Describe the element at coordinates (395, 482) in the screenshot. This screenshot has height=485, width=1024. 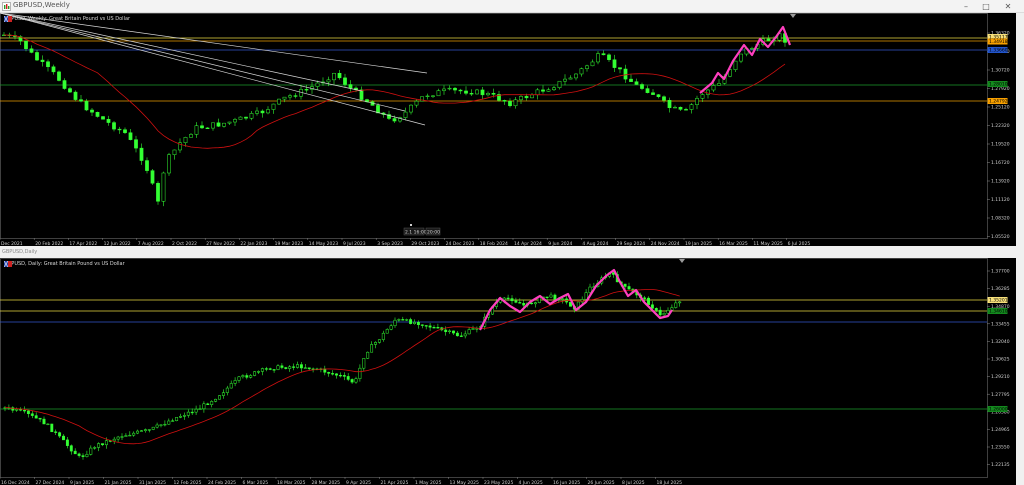
I see `time-axis-label: 21 Apr 2025` at that location.